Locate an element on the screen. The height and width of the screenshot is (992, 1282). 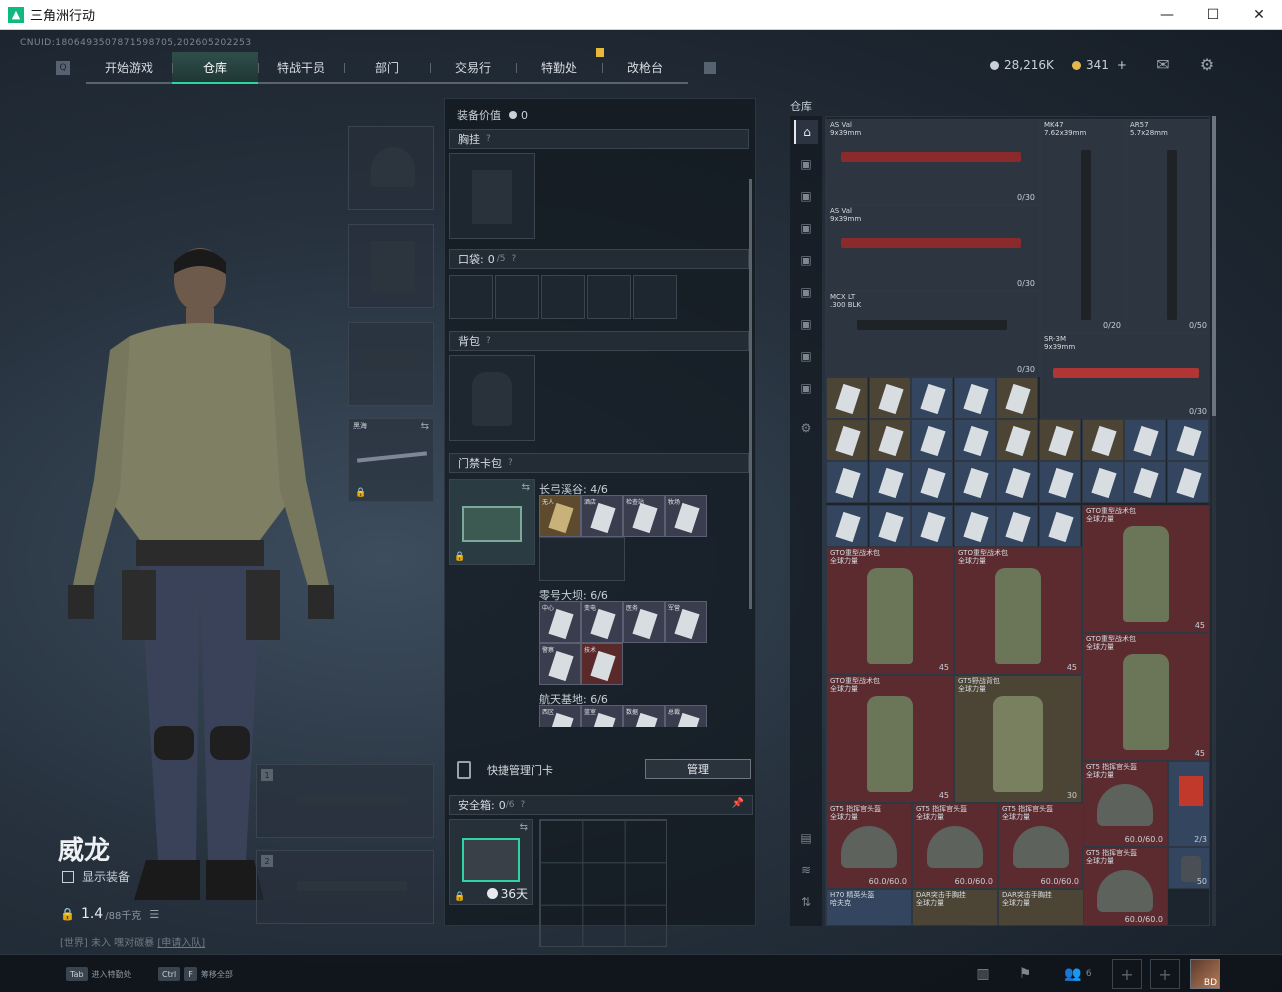
hint-enter-special-ops: Tab 进入特勤处 is located at coordinates (99, 974).